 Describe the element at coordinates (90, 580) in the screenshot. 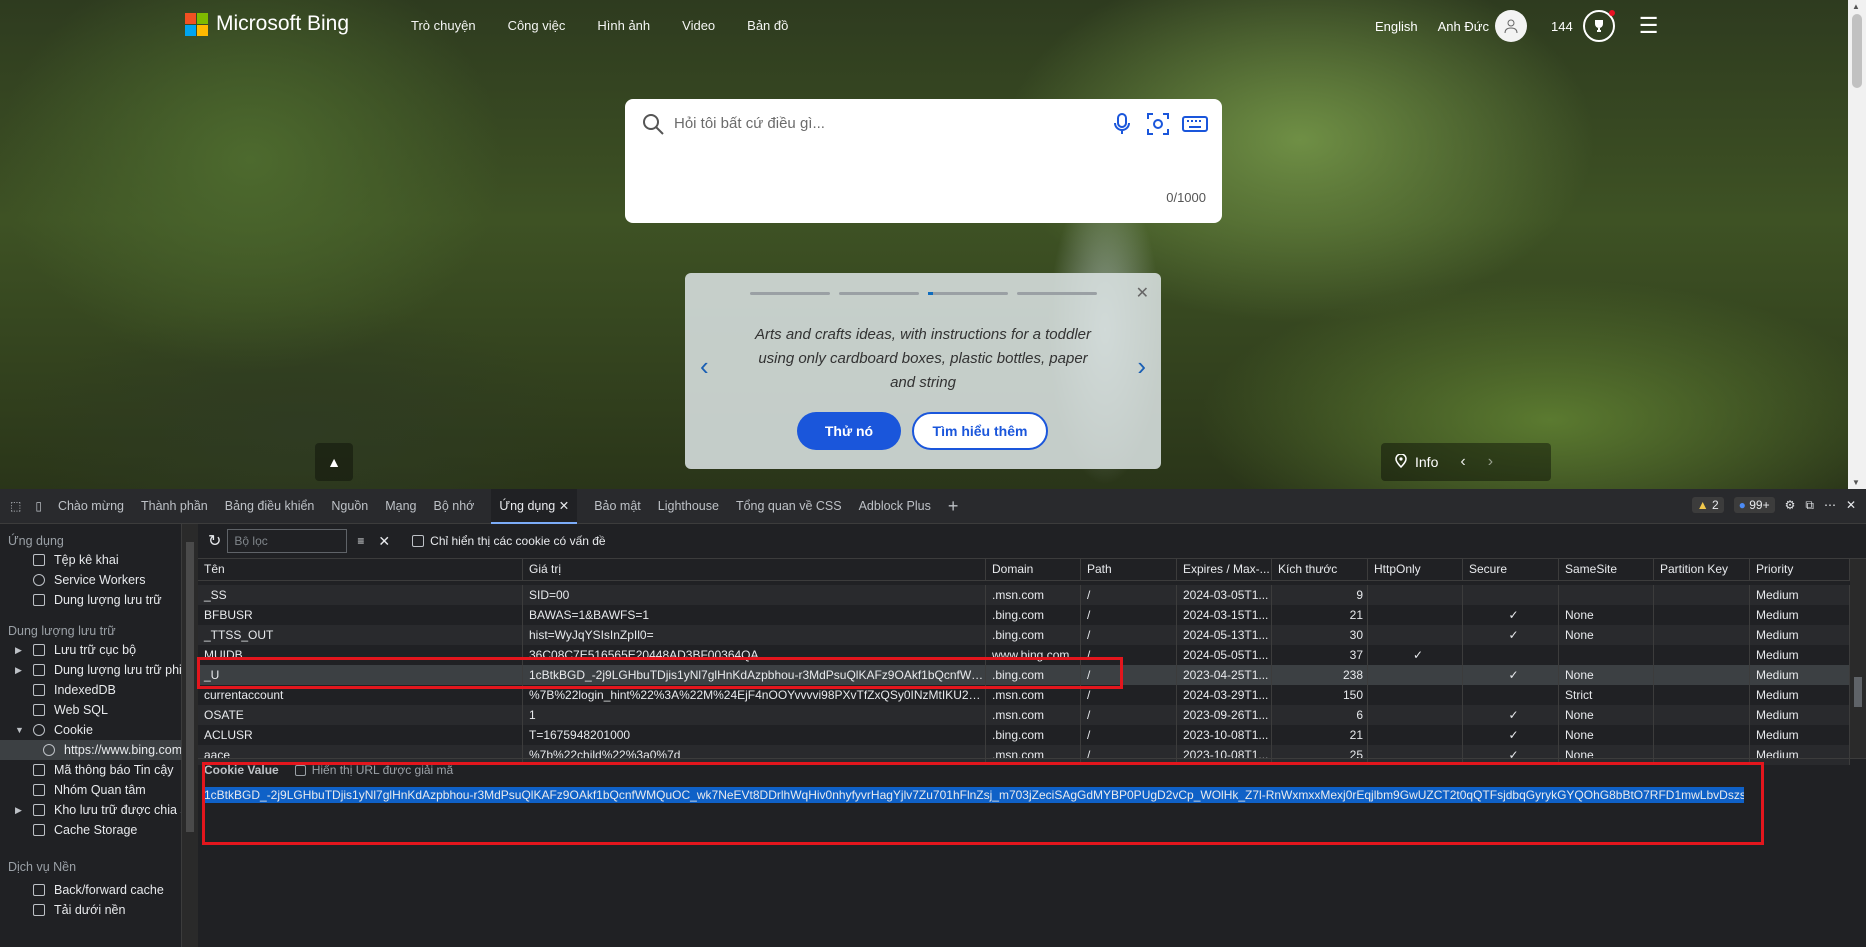

I see `sidebar-item-service-workers: Service Workers` at that location.